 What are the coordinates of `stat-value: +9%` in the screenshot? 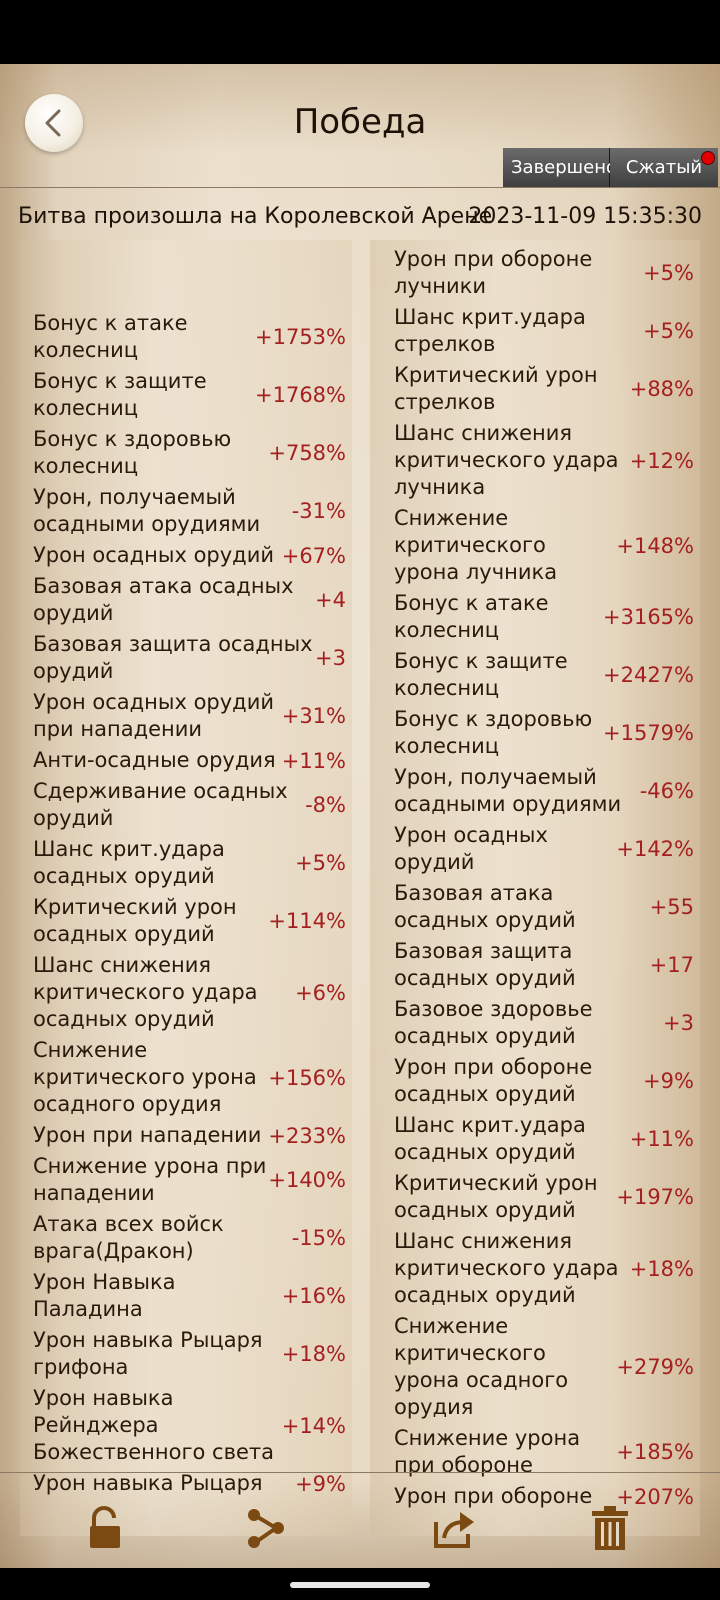 It's located at (668, 1081).